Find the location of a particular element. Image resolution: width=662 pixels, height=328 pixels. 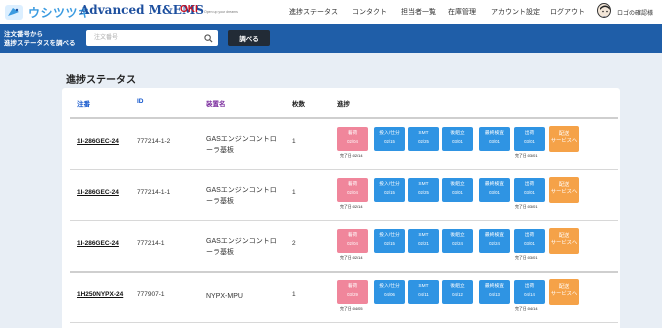

progress-step: 後組立 02/24 is located at coordinates (457, 241).